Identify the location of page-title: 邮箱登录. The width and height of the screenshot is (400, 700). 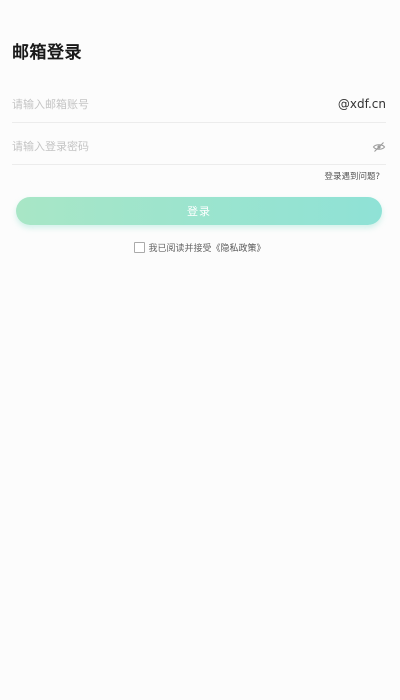
(47, 53).